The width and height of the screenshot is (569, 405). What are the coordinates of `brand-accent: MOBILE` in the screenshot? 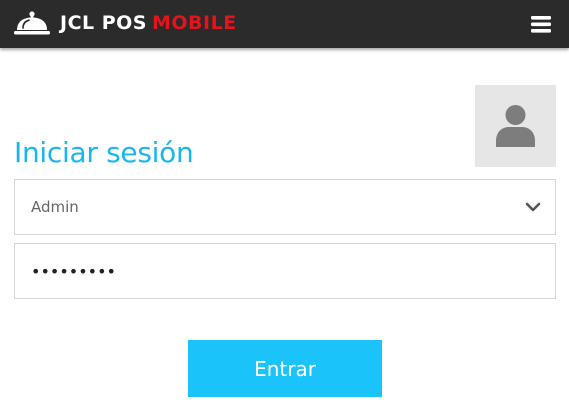 It's located at (194, 23).